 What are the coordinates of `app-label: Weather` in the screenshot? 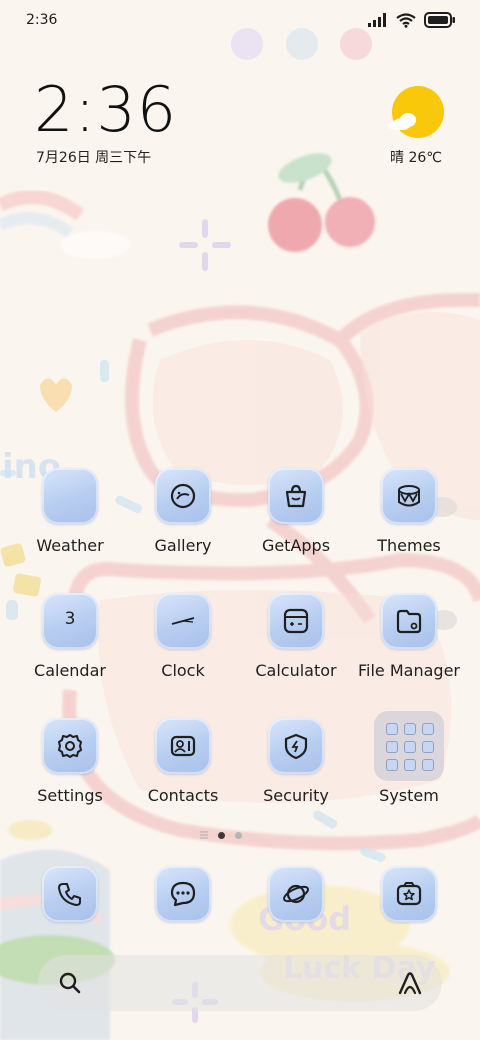 It's located at (70, 545).